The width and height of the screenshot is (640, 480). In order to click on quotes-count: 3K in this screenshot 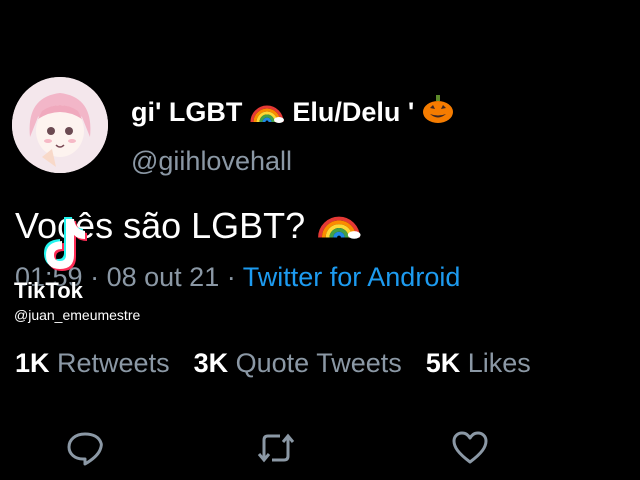, I will do `click(211, 363)`.